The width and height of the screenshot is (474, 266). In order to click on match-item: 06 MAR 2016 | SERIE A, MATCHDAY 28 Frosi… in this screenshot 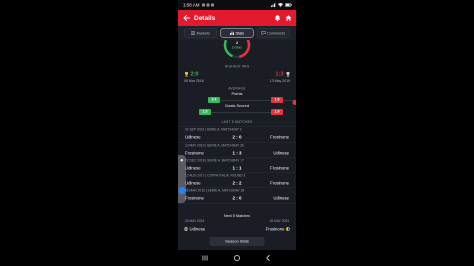, I will do `click(237, 195)`.